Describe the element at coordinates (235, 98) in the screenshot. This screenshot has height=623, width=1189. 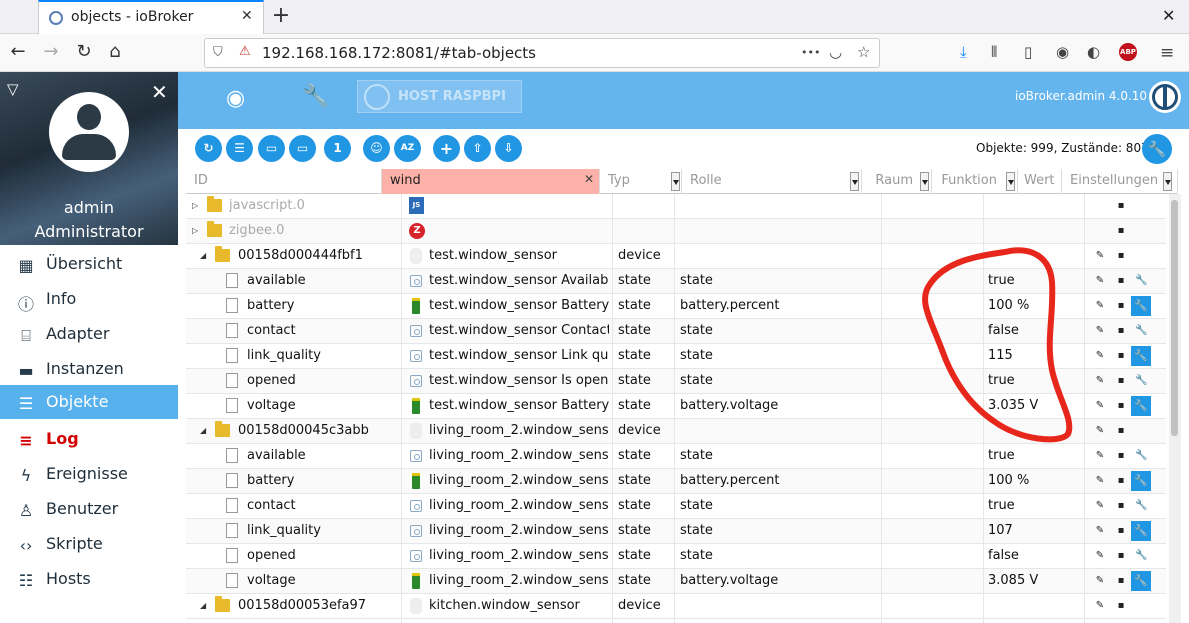
I see `eye-icon: ◉` at that location.